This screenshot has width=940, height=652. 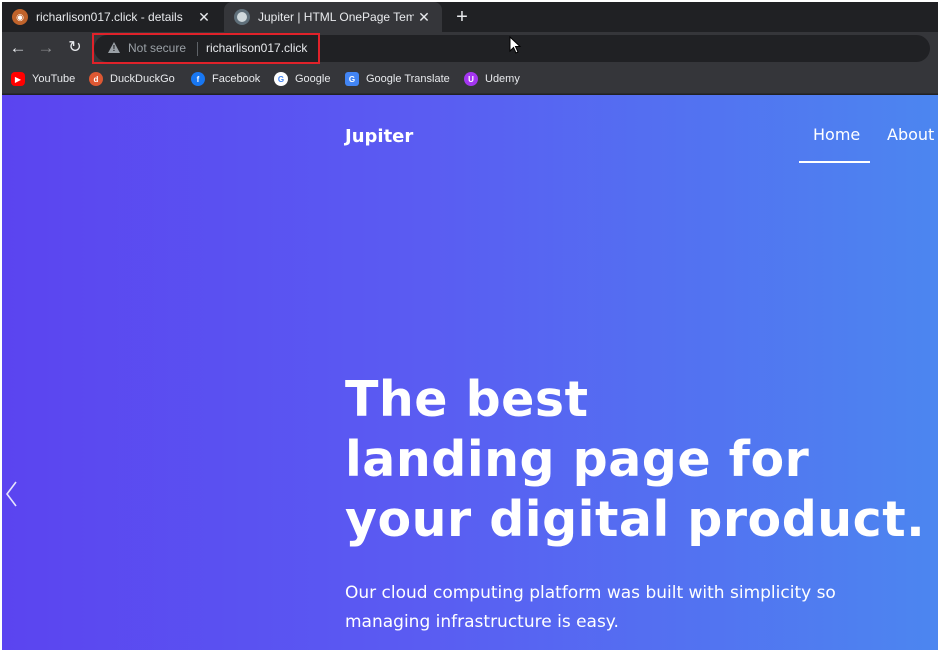 I want to click on active-nav-indicator, so click(x=834, y=162).